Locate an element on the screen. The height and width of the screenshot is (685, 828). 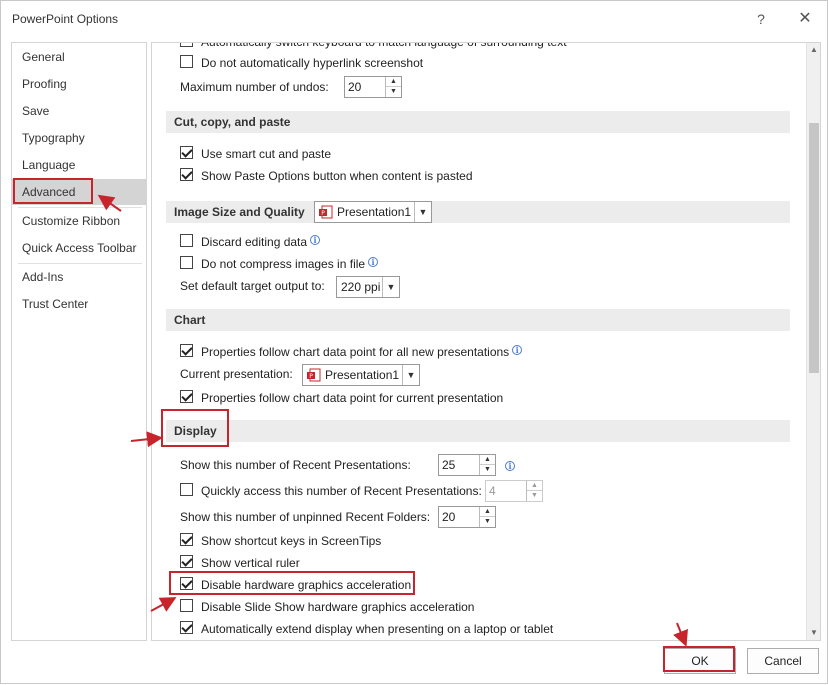
target-output-dropdown: 220 ppi ▼ is located at coordinates (368, 287).